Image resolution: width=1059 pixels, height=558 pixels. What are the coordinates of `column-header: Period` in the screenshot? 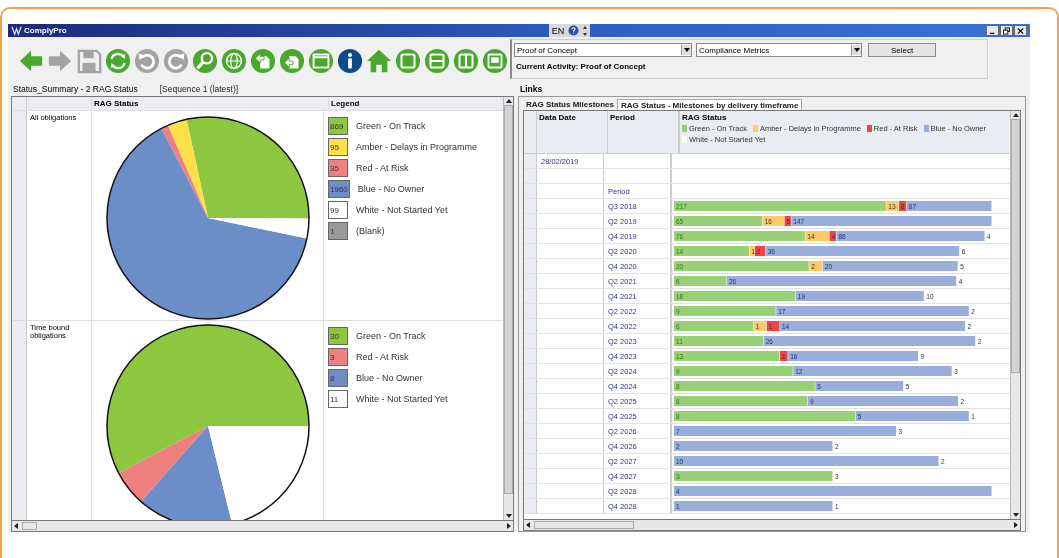 It's located at (644, 132).